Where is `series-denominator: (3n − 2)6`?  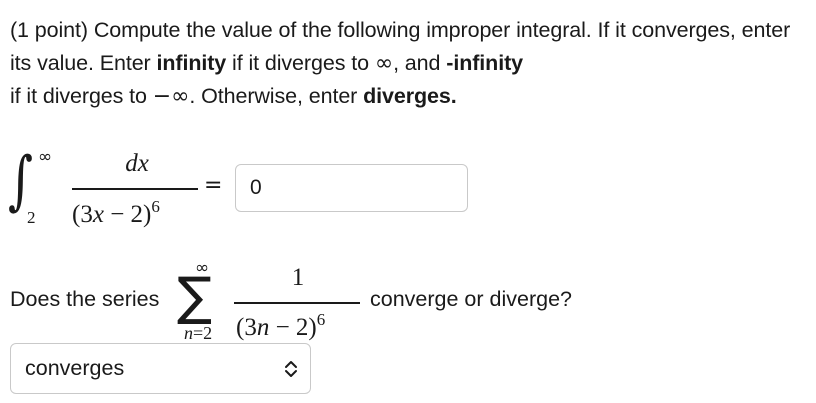
series-denominator: (3n − 2)6 is located at coordinates (281, 325).